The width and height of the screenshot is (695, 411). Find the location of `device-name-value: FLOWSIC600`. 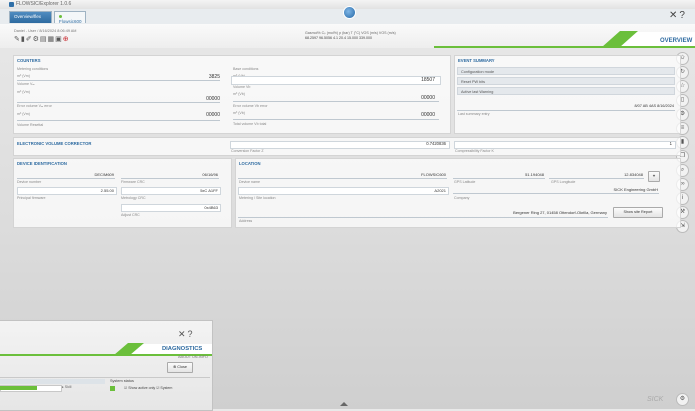

device-name-value: FLOWSIC600 is located at coordinates (433, 174).